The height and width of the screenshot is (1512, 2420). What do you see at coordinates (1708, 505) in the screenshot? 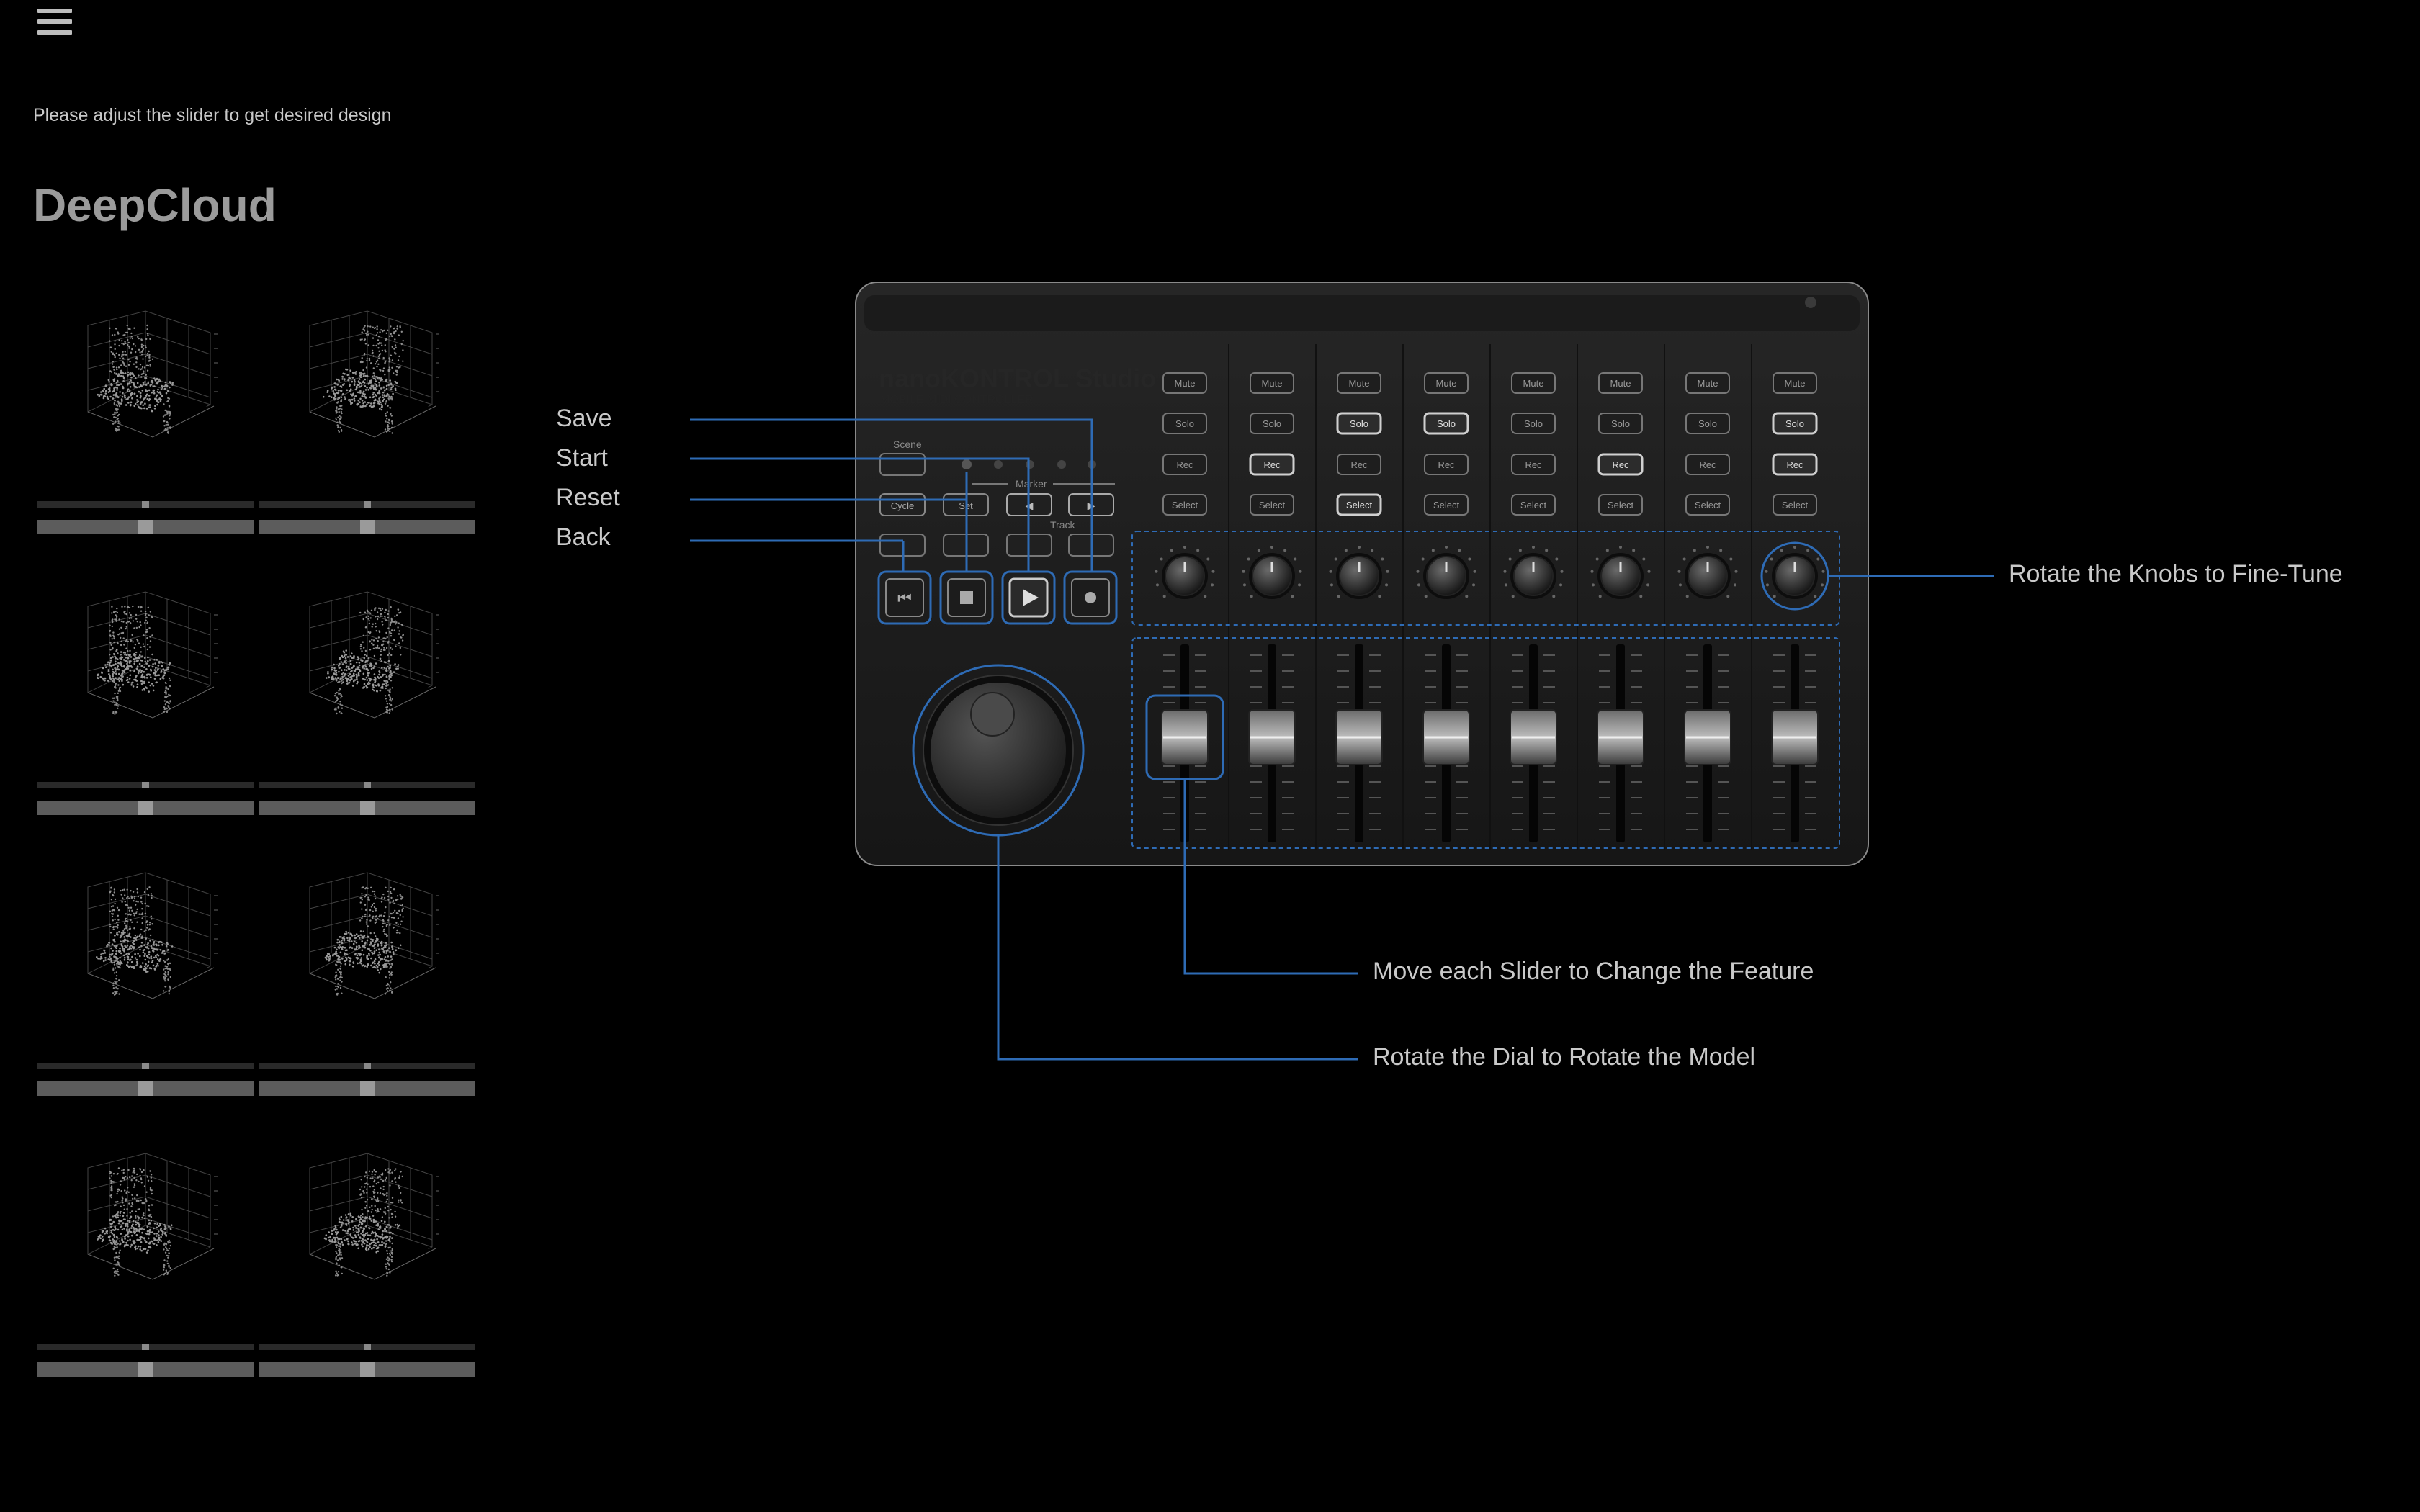
I see `channel-7-select-label: Select` at bounding box center [1708, 505].